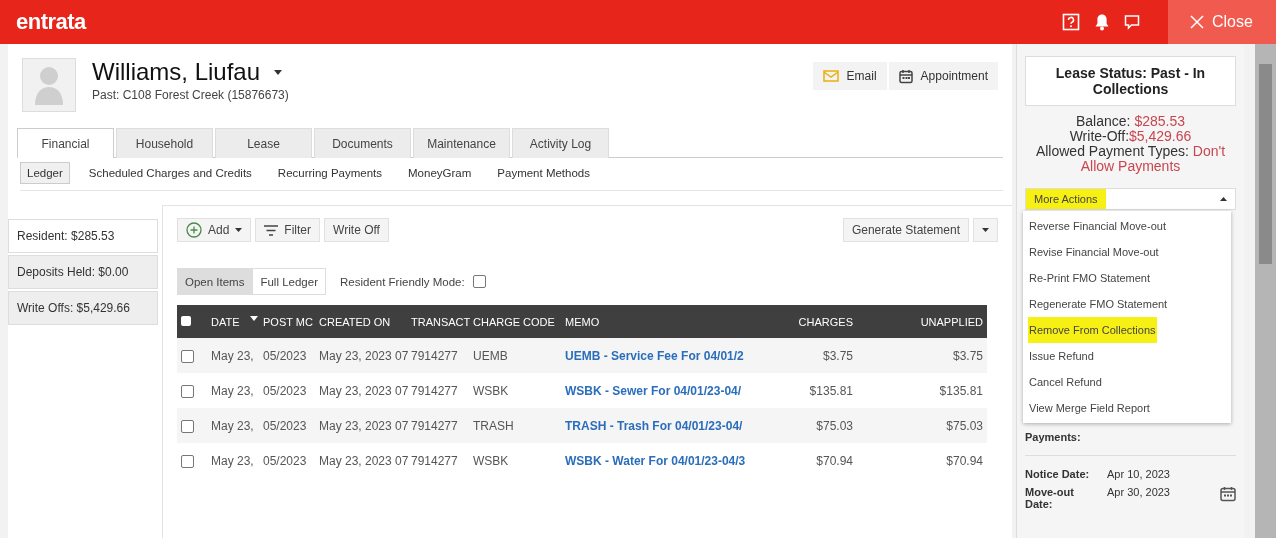 Image resolution: width=1276 pixels, height=538 pixels. Describe the element at coordinates (849, 76) in the screenshot. I see `email-button: Email` at that location.